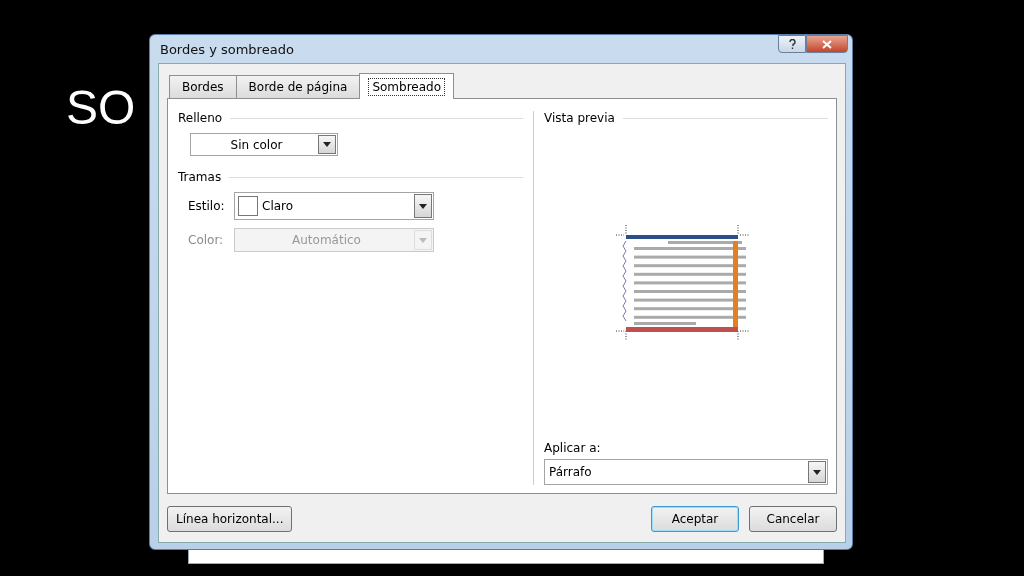  What do you see at coordinates (206, 240) in the screenshot?
I see `field-label: Color:` at bounding box center [206, 240].